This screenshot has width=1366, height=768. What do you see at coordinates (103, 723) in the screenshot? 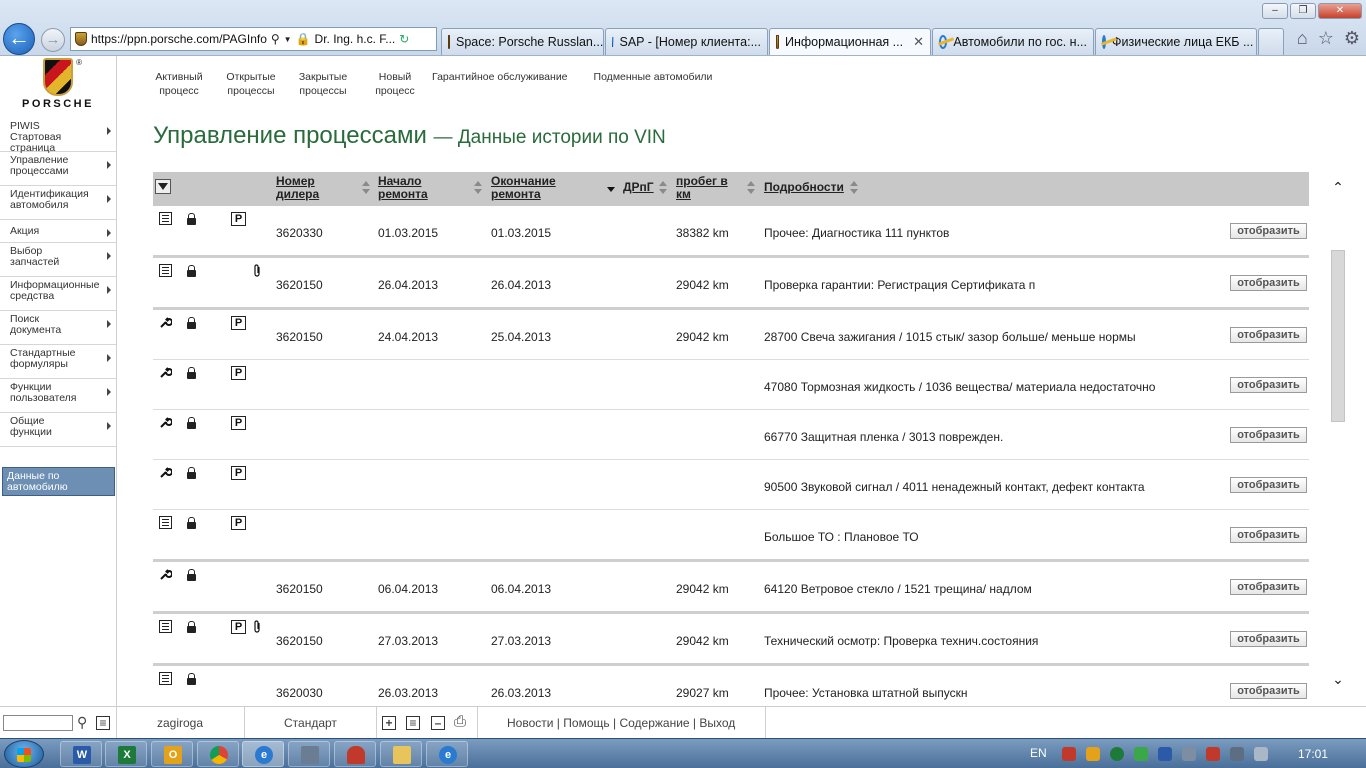
I see `menu-icon: ≡` at bounding box center [103, 723].